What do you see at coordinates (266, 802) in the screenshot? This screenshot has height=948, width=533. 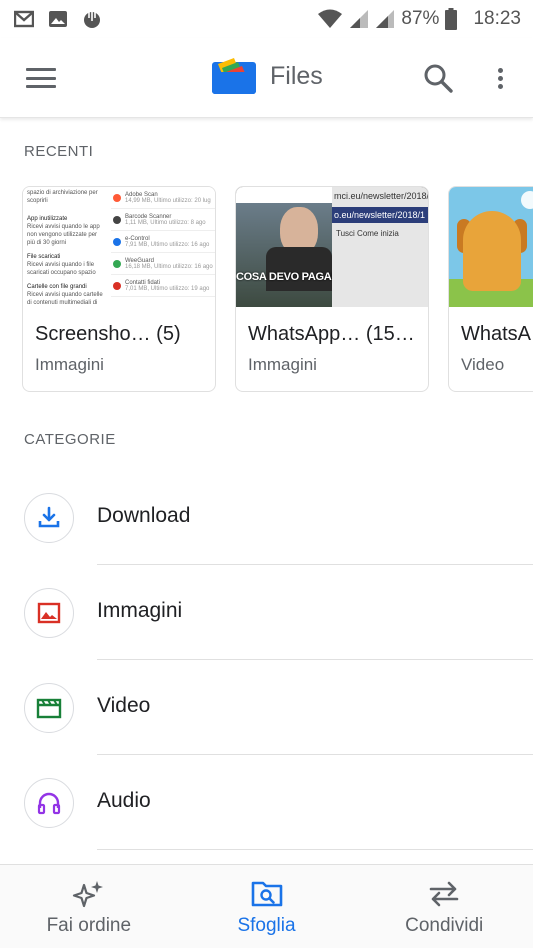 I see `category-audio: Audio` at bounding box center [266, 802].